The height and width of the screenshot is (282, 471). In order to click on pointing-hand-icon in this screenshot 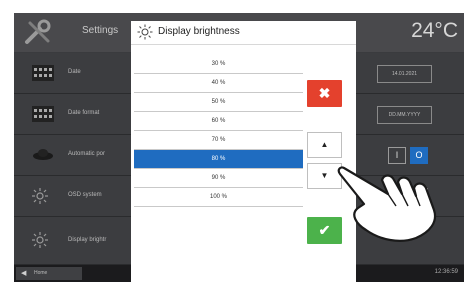, I will do `click(390, 205)`.